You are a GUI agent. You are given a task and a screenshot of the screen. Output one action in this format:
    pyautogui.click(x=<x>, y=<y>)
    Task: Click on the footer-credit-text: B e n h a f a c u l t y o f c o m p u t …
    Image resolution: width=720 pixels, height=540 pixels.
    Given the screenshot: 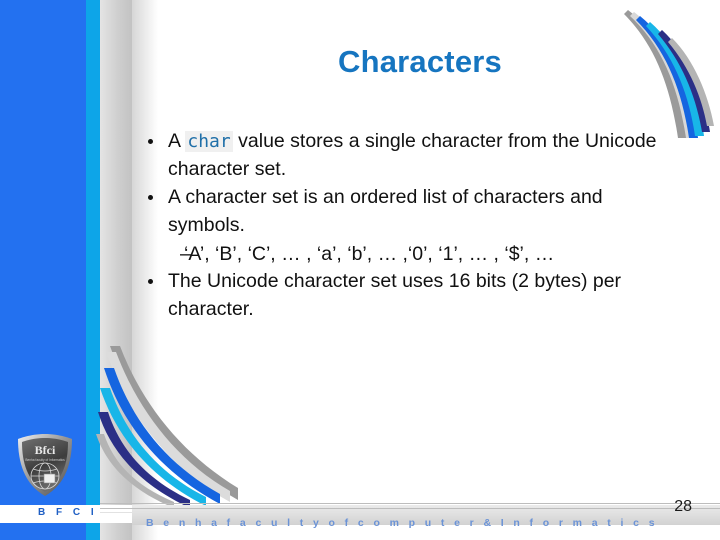 What is the action you would take?
    pyautogui.click(x=402, y=523)
    